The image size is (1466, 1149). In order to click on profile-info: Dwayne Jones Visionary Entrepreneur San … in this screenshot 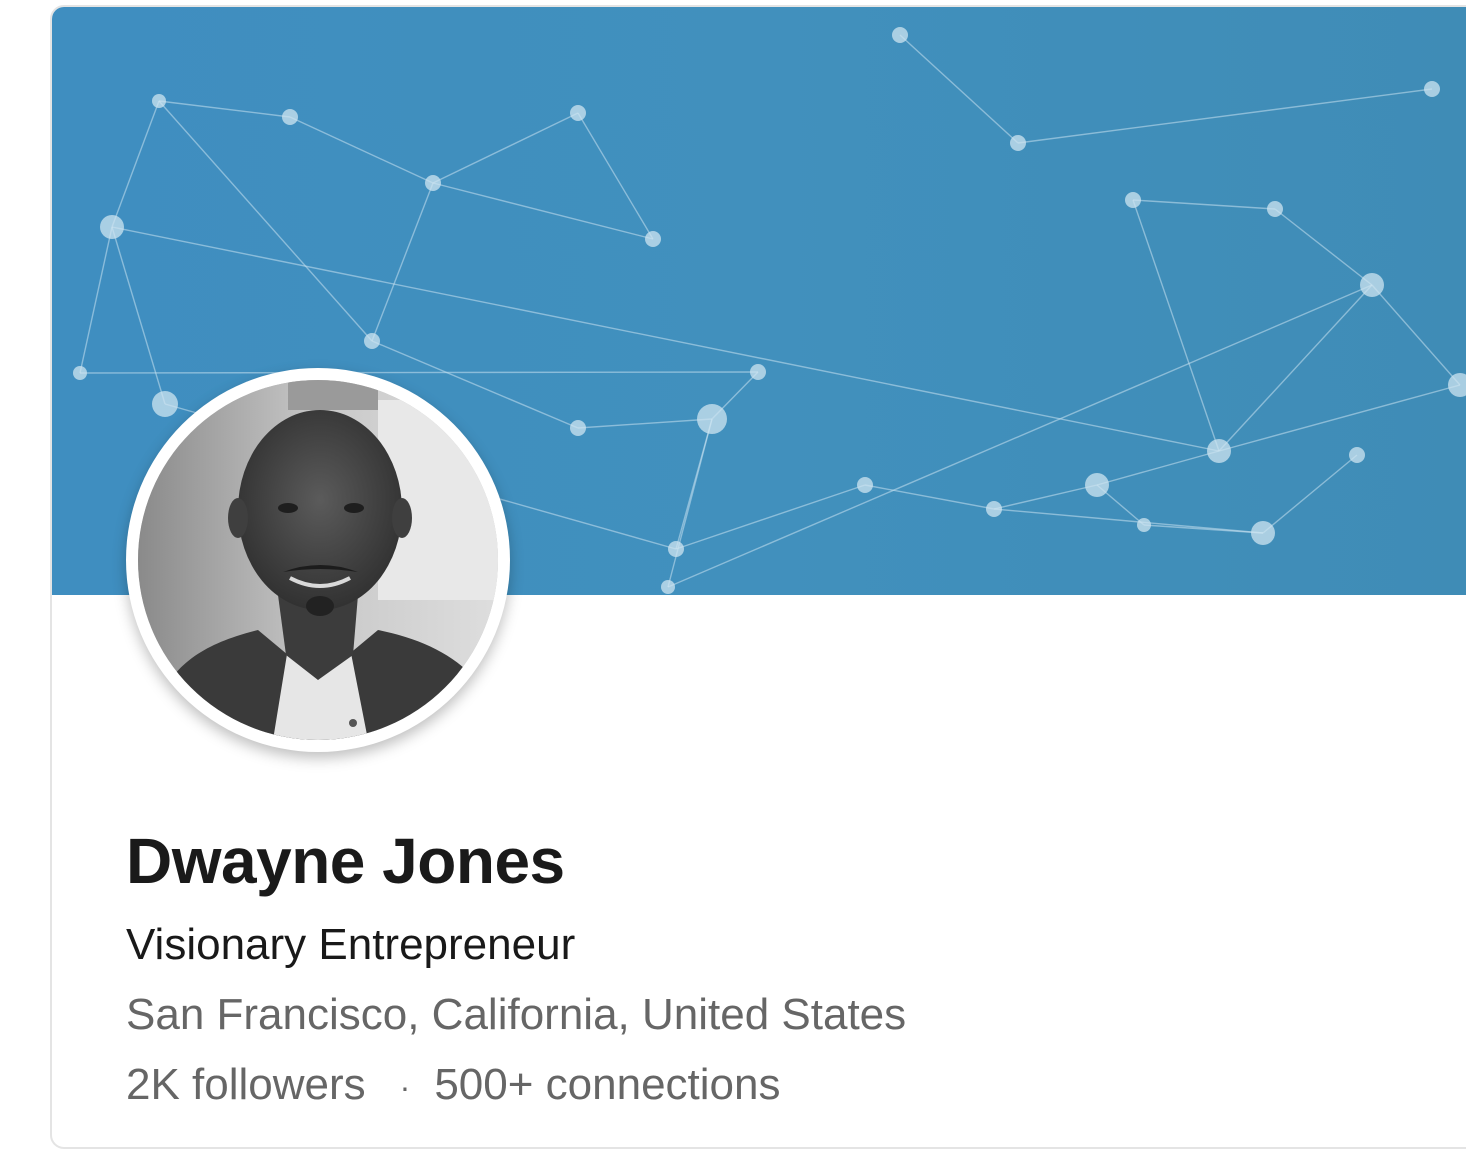, I will do `click(516, 968)`.